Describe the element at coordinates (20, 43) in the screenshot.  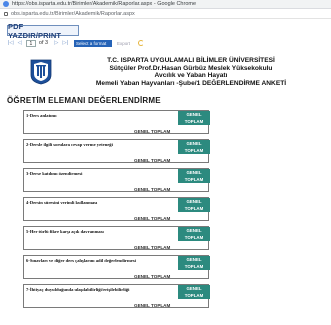
I see `prev-page-button: ◁` at that location.